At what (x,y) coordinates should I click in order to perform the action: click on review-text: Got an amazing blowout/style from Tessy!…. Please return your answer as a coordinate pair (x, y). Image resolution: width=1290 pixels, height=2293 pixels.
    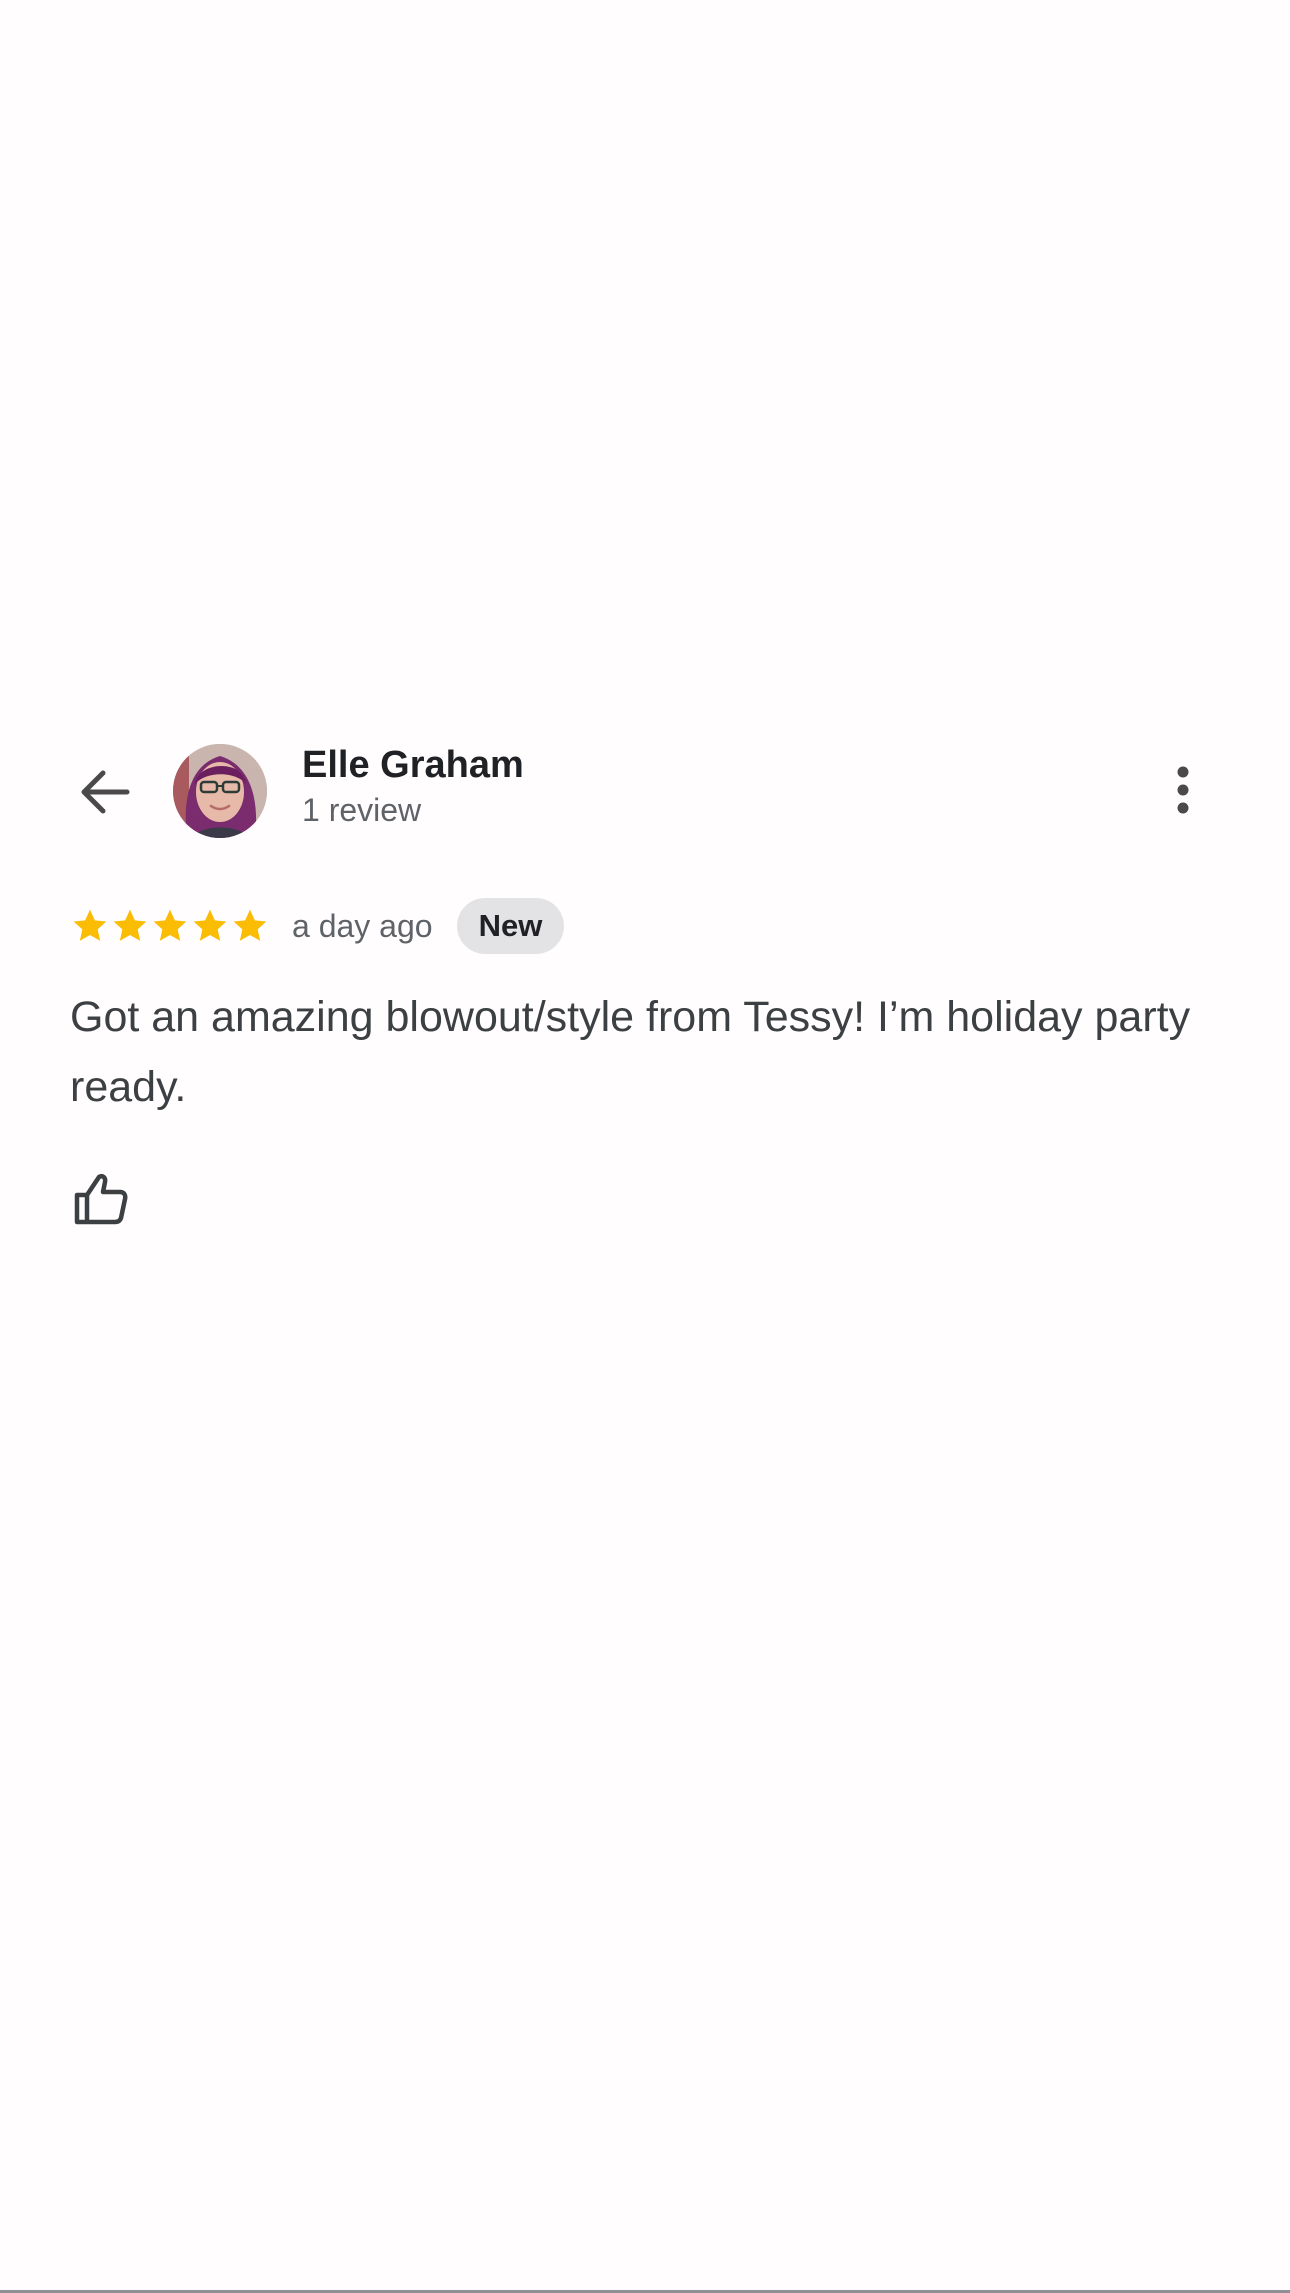
    Looking at the image, I should click on (630, 1052).